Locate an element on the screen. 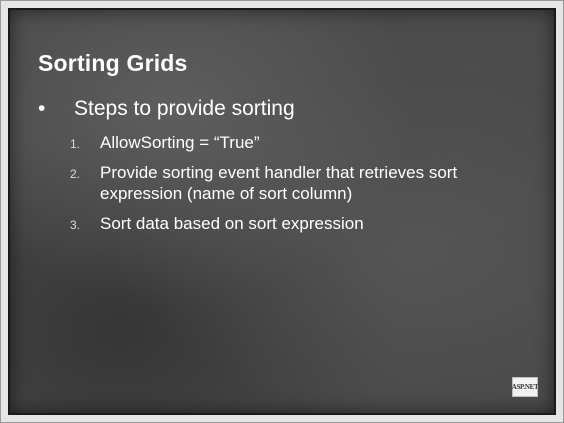  aspnet-logo-icon: ASP.NET is located at coordinates (525, 387).